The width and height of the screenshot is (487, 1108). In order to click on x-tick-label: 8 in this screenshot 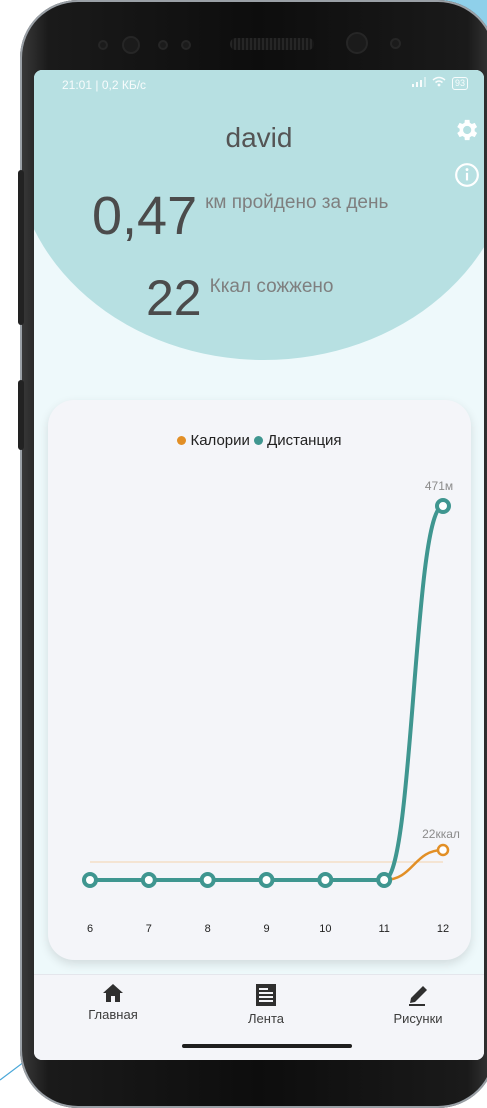, I will do `click(208, 929)`.